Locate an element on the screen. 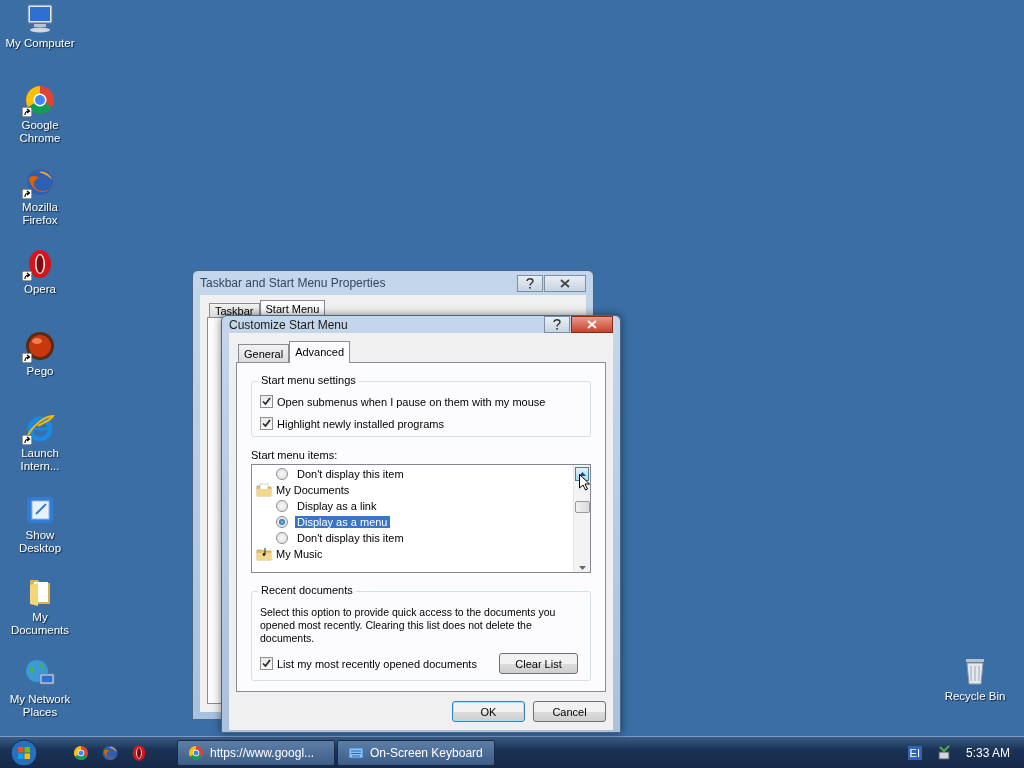 The width and height of the screenshot is (1024, 768). ok-button: OK is located at coordinates (488, 711).